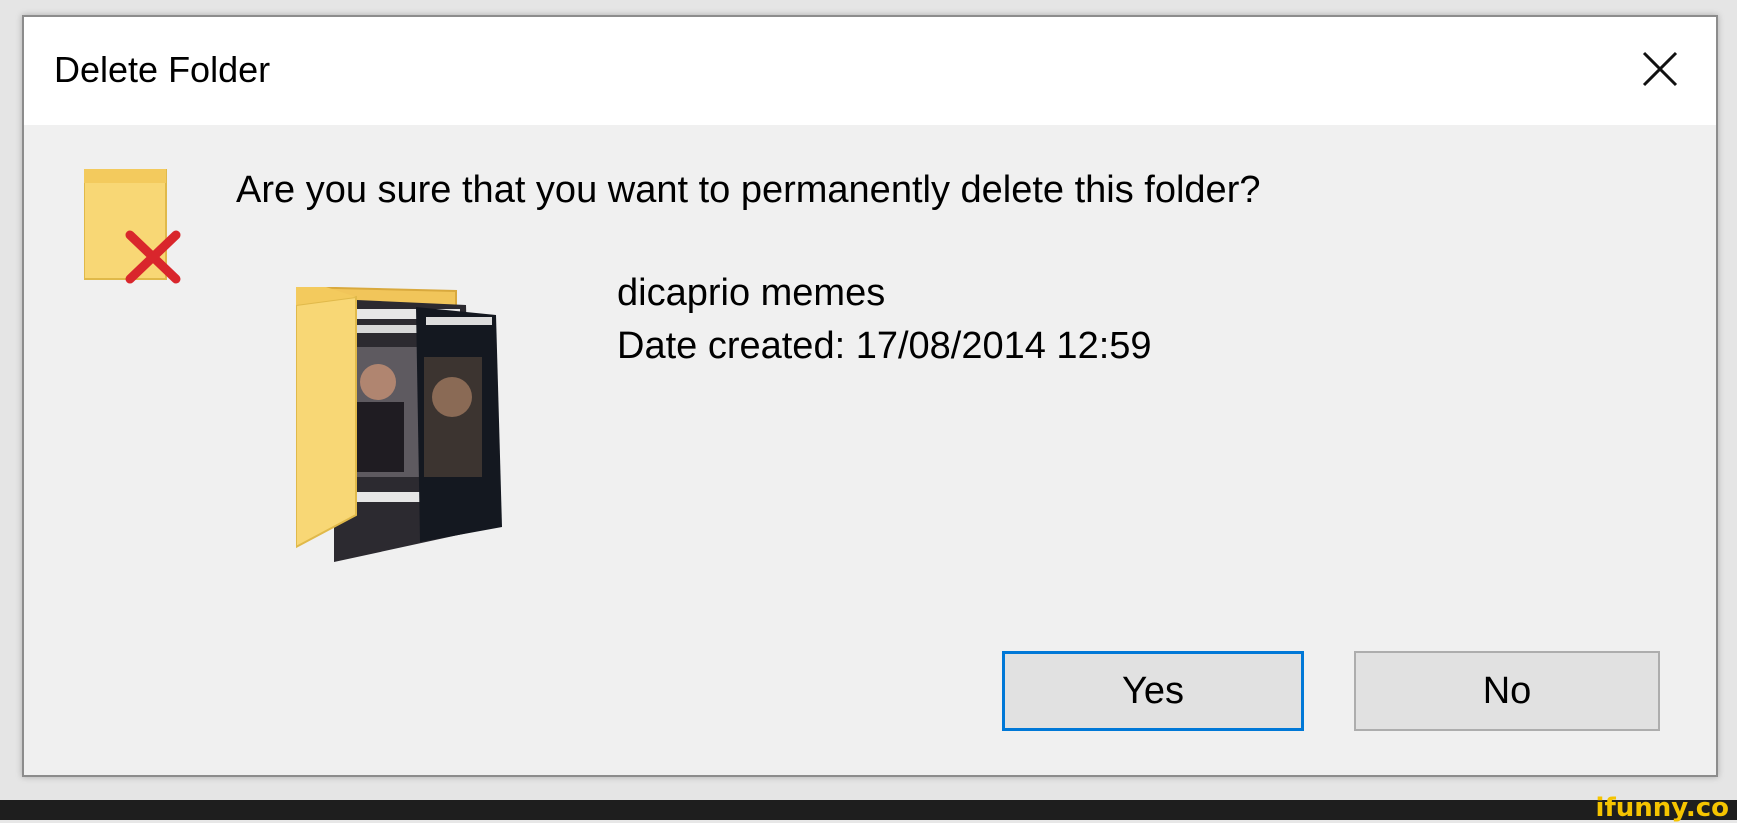 This screenshot has height=823, width=1737. What do you see at coordinates (870, 71) in the screenshot?
I see `dialog-titlebar: Delete Folder` at bounding box center [870, 71].